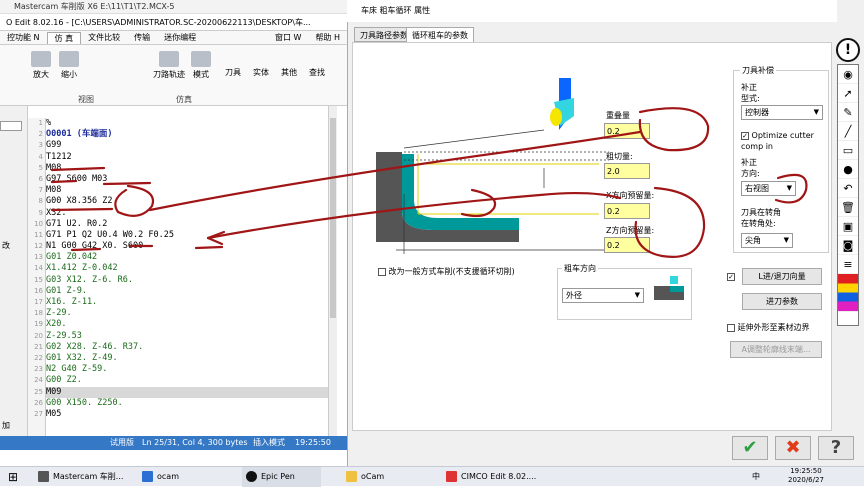  What do you see at coordinates (11, 126) in the screenshot?
I see `left-panel-field` at bounding box center [11, 126].